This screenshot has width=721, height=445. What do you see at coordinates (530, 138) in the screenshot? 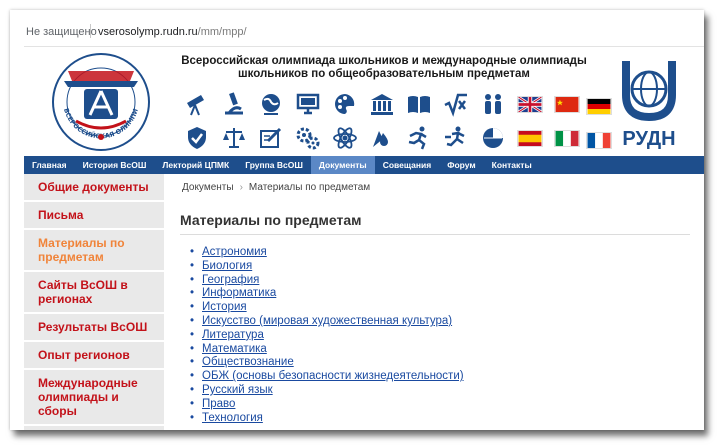
I see `flag-spain` at bounding box center [530, 138].